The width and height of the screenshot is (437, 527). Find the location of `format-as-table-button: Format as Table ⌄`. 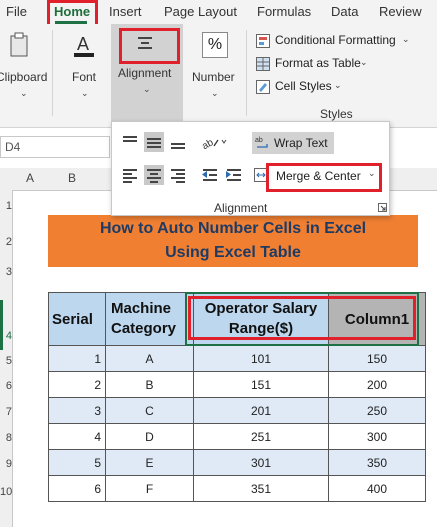

format-as-table-button: Format as Table ⌄ is located at coordinates (341, 65).